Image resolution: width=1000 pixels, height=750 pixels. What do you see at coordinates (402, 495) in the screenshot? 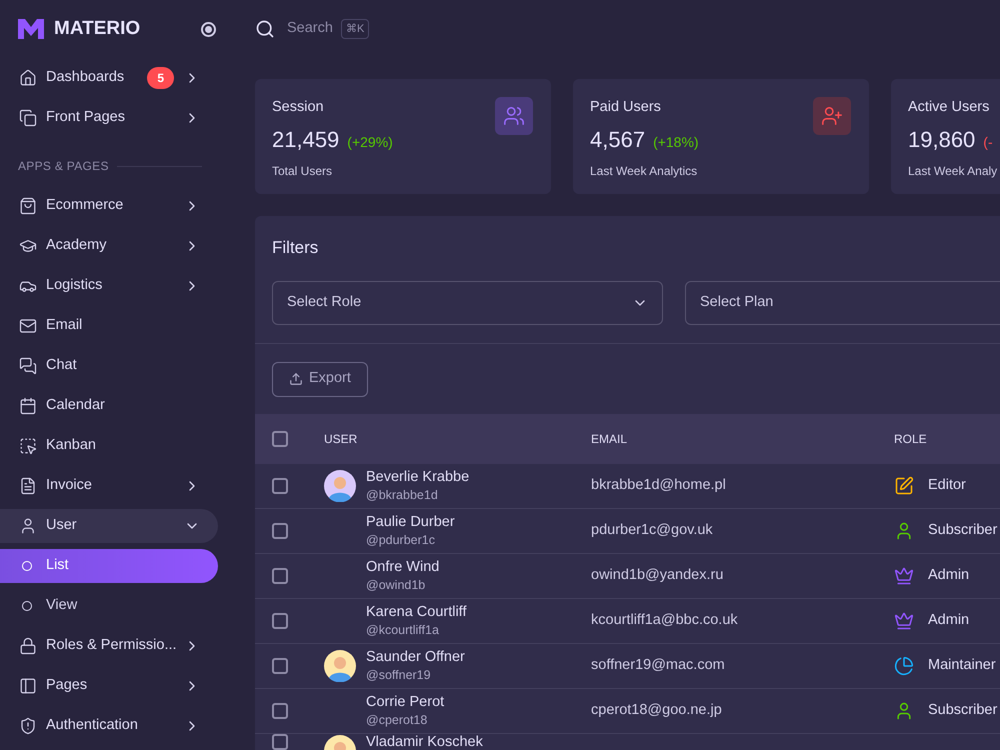
I see `user-handle: @bkrabbe1d` at bounding box center [402, 495].